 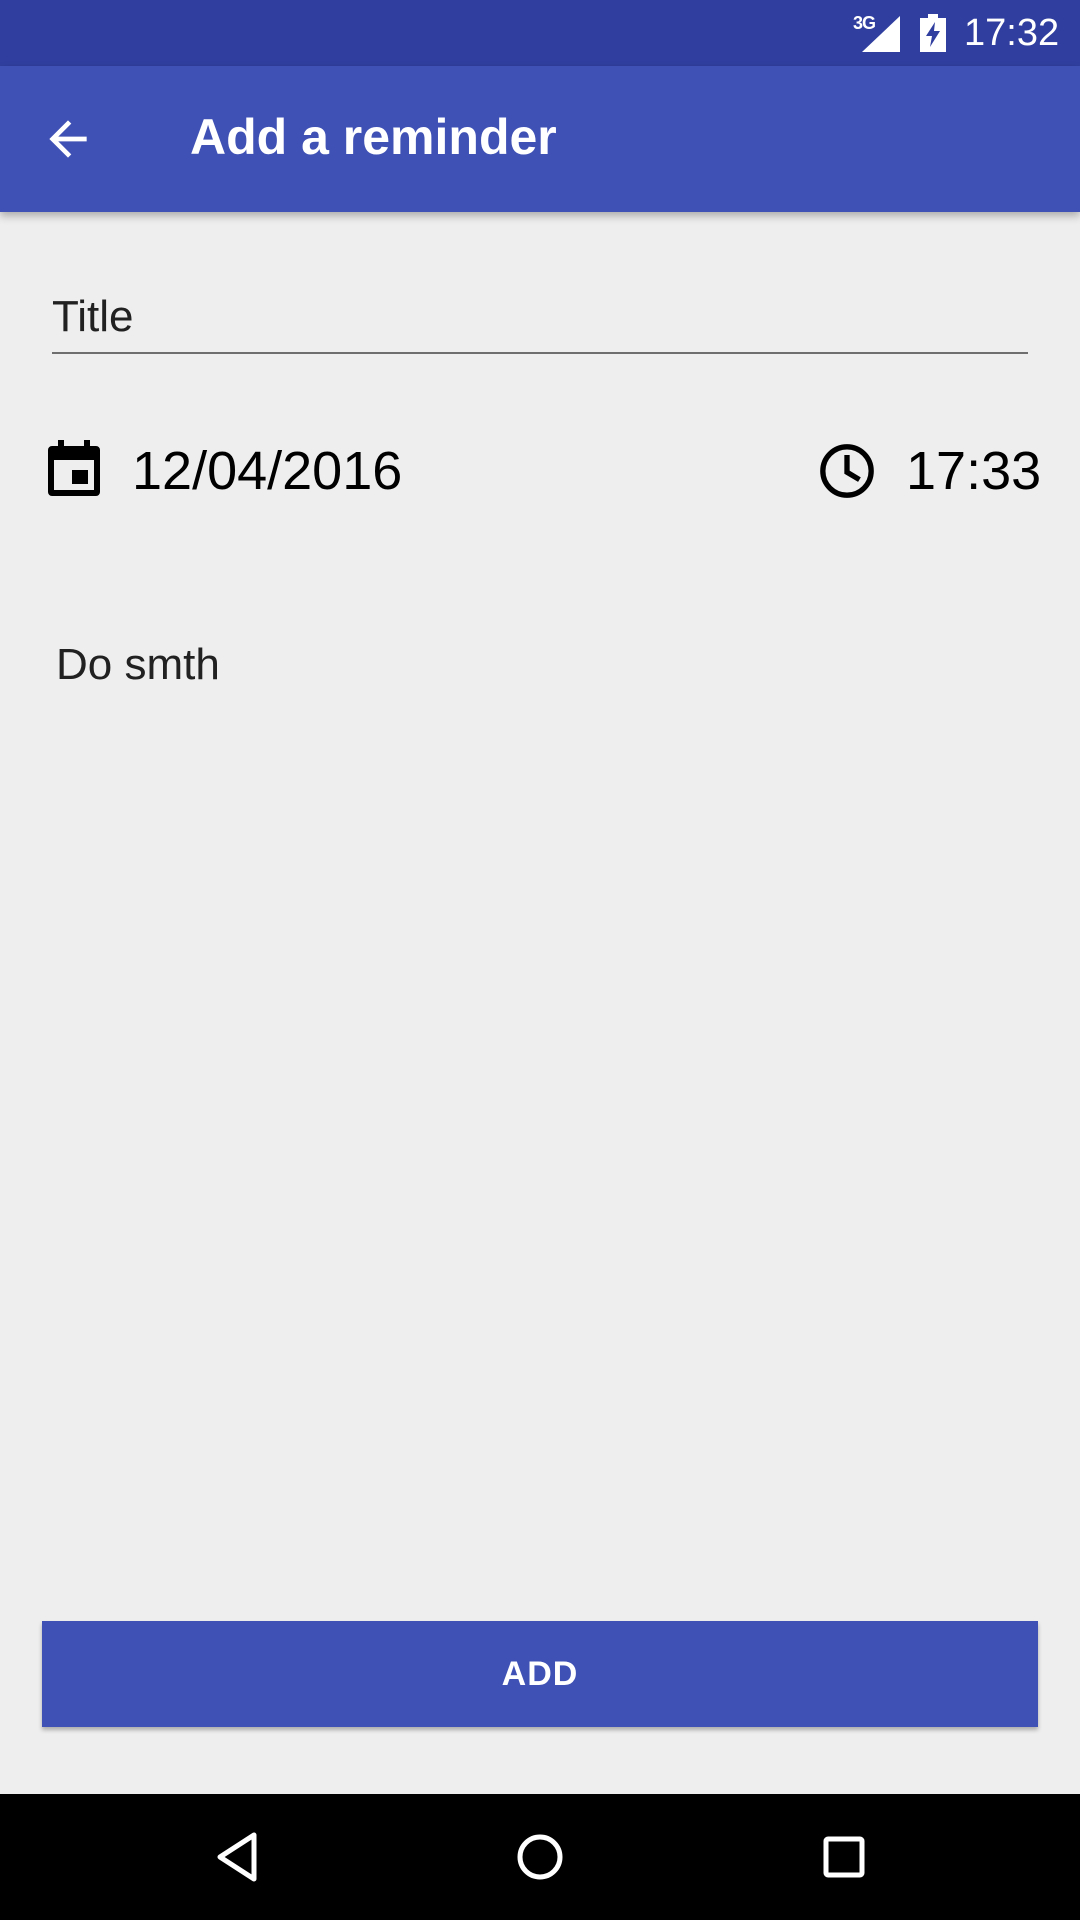 What do you see at coordinates (881, 34) in the screenshot?
I see `signal-icon` at bounding box center [881, 34].